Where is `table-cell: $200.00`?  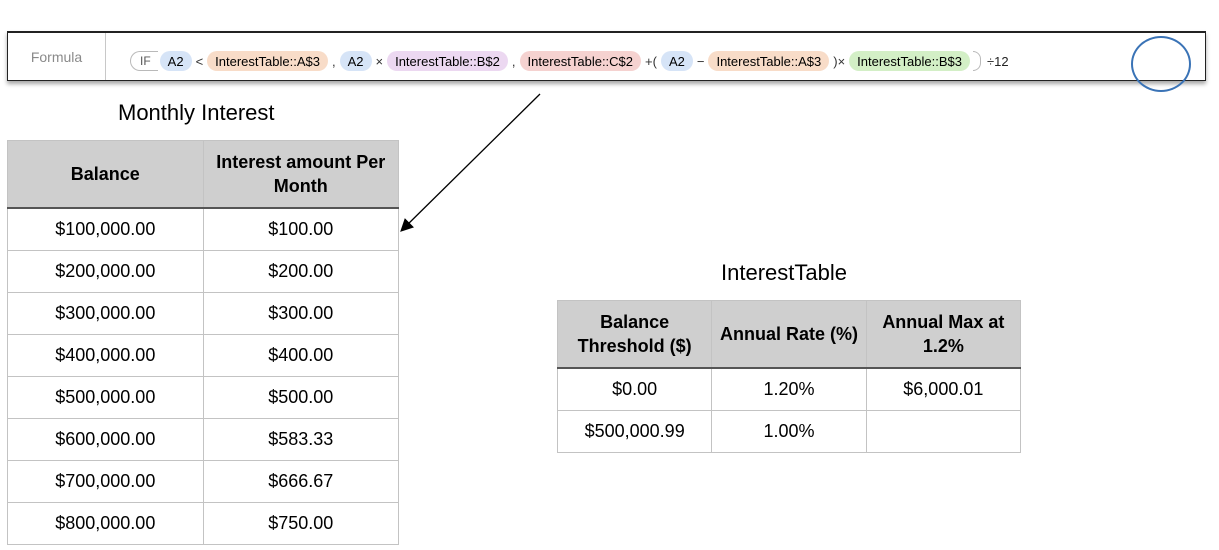
table-cell: $200.00 is located at coordinates (301, 271).